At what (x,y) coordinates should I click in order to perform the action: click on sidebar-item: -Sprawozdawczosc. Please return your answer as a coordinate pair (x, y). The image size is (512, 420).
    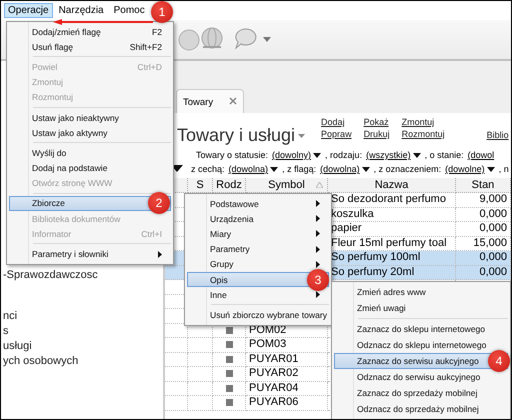
    Looking at the image, I should click on (49, 275).